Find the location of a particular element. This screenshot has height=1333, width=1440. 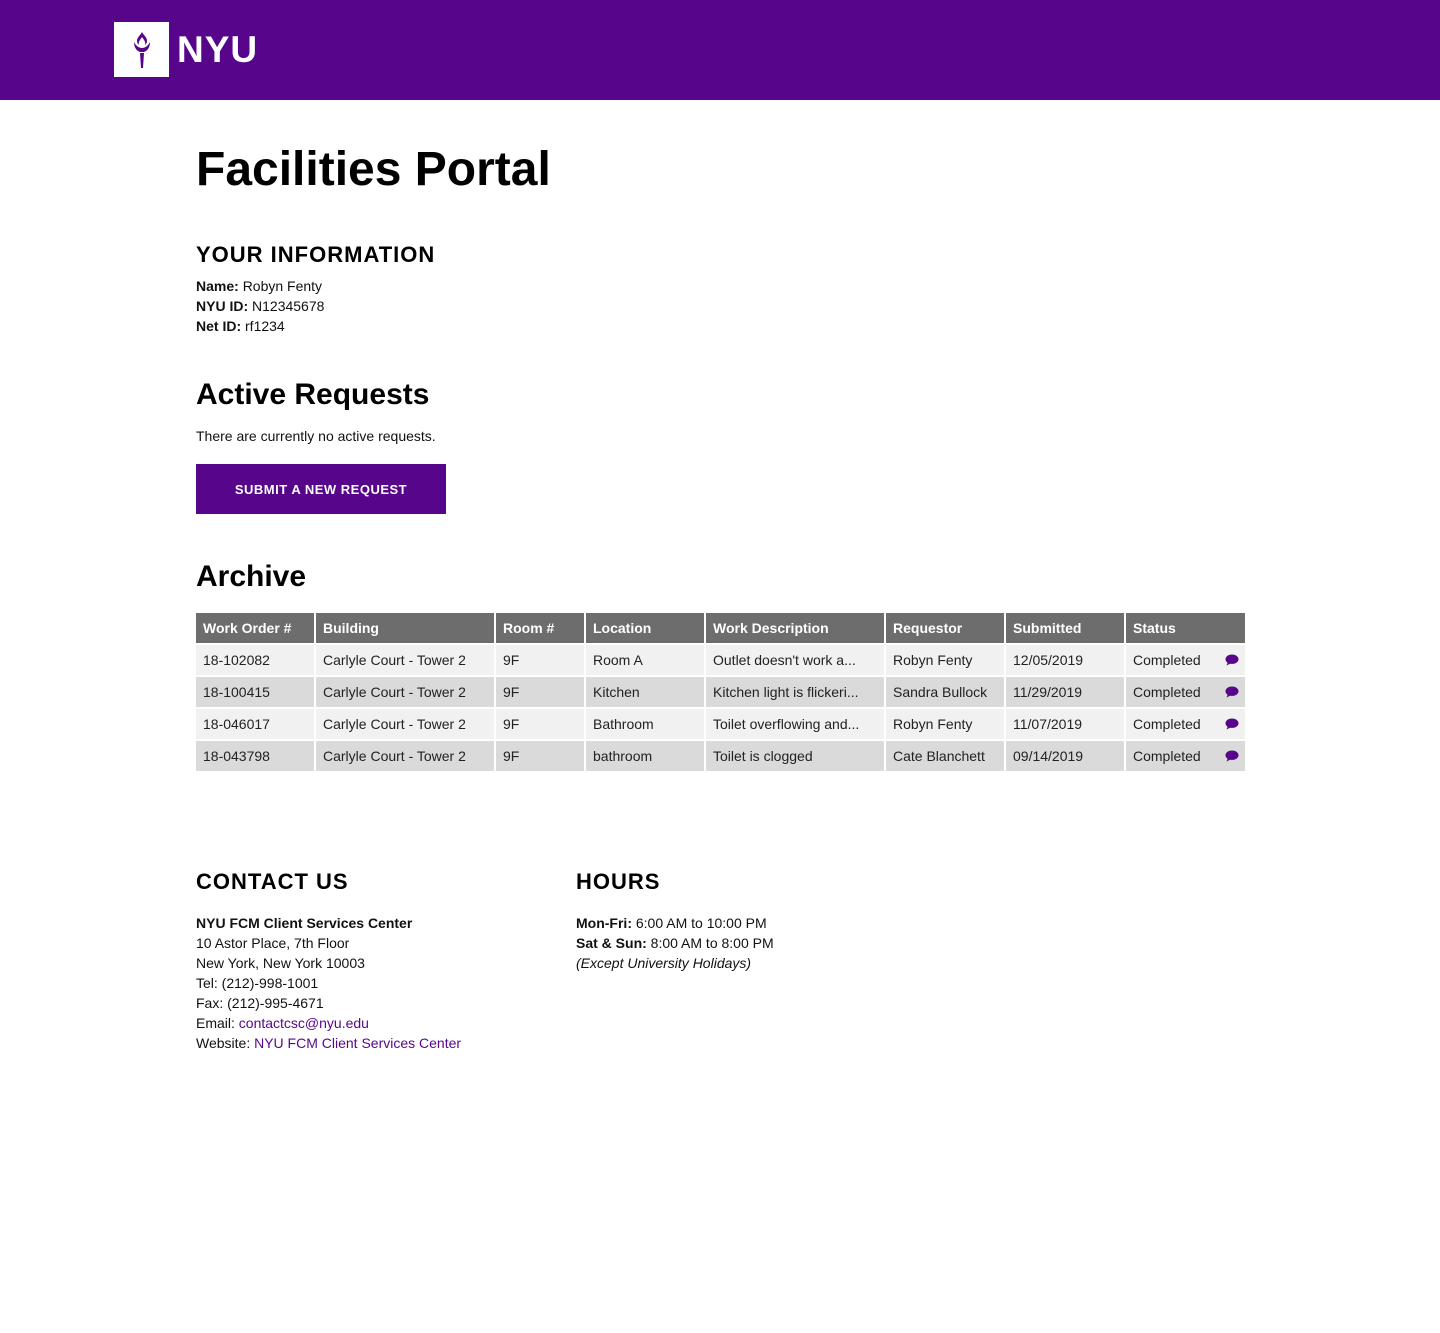

location-cell: bathroom is located at coordinates (645, 756).